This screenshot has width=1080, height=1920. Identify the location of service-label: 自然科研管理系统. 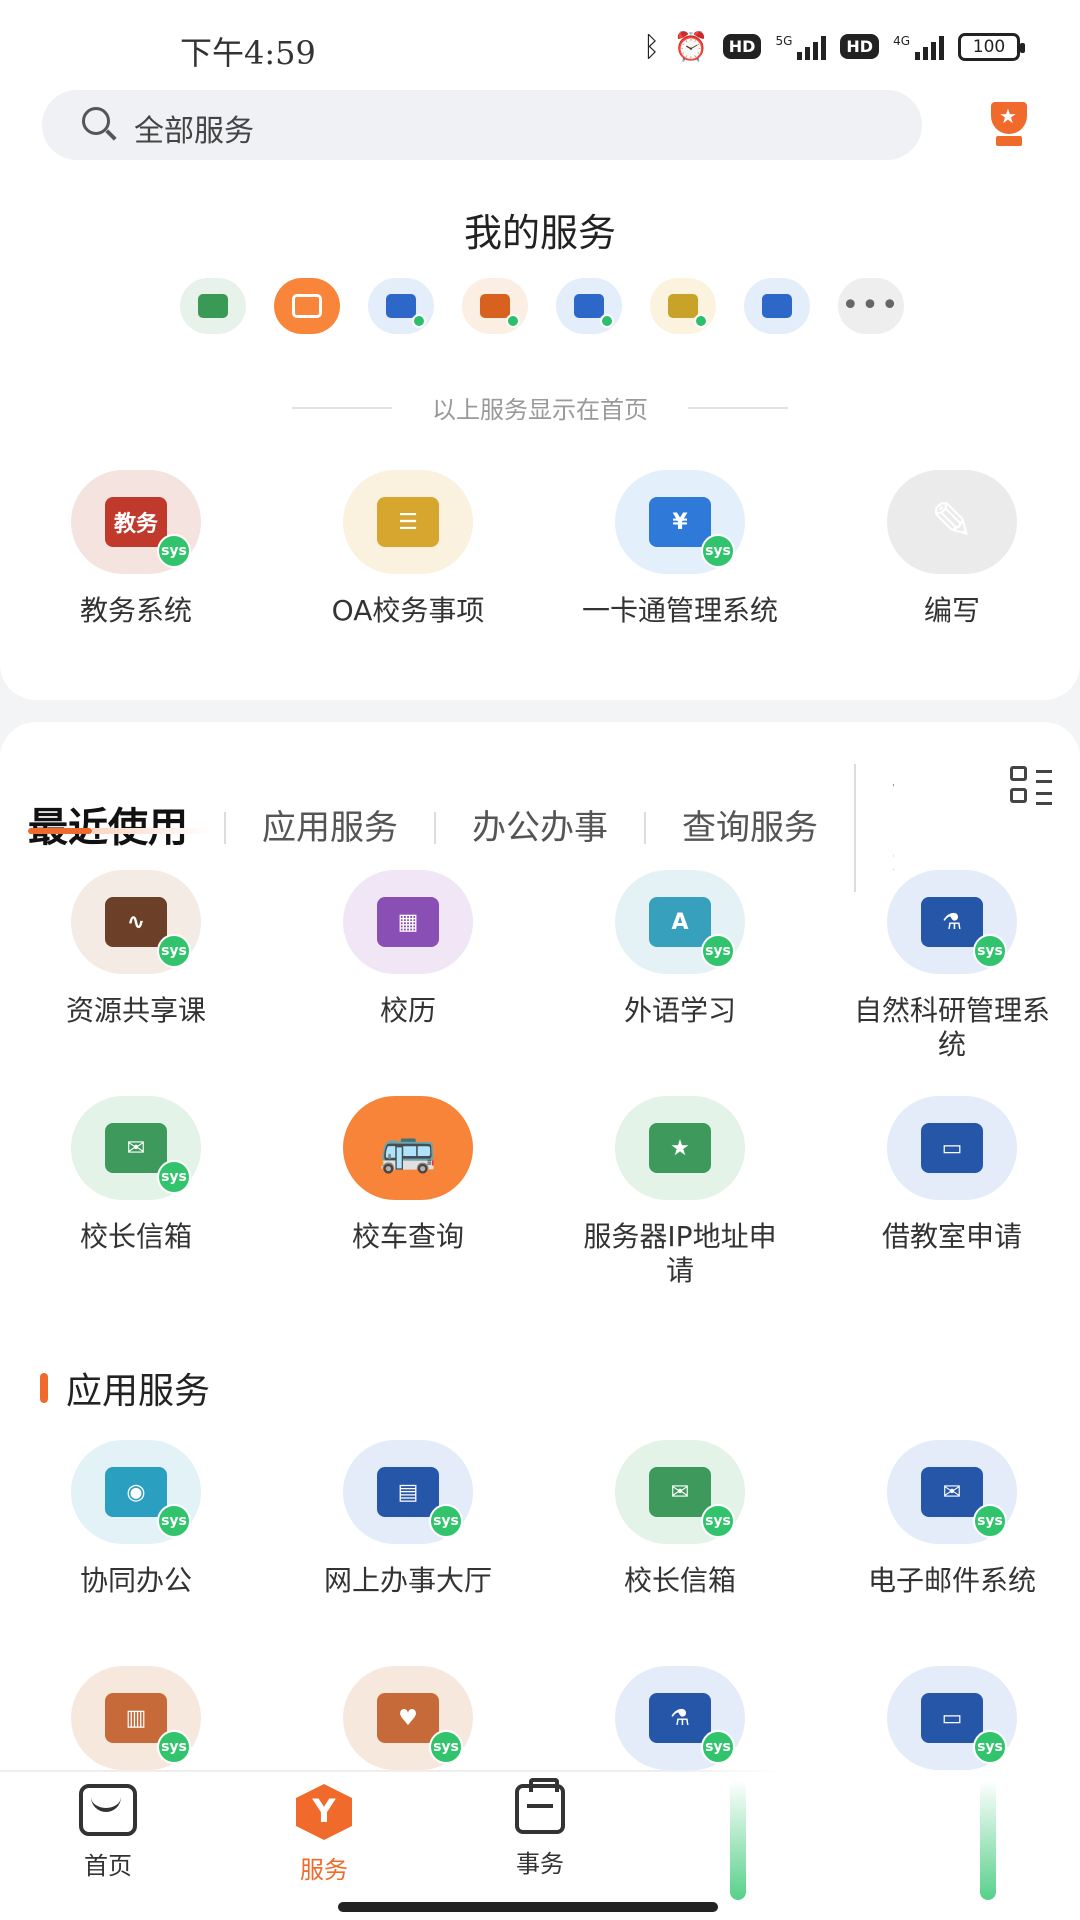
(951, 1027).